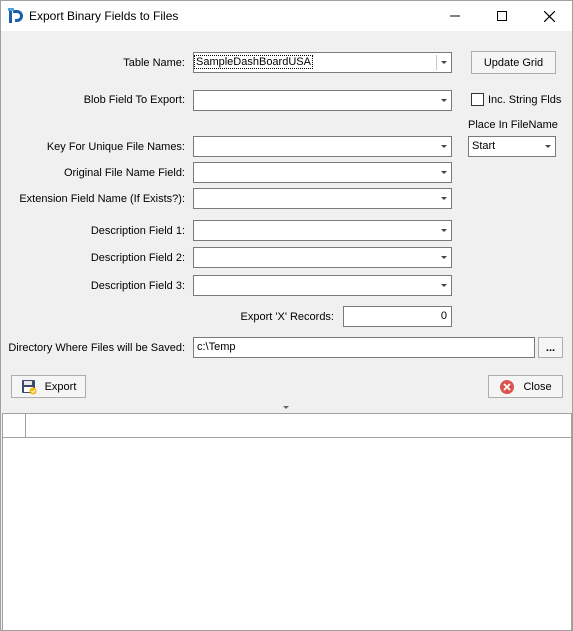 The image size is (573, 631). Describe the element at coordinates (14, 426) in the screenshot. I see `grid-row-indicator-header` at that location.